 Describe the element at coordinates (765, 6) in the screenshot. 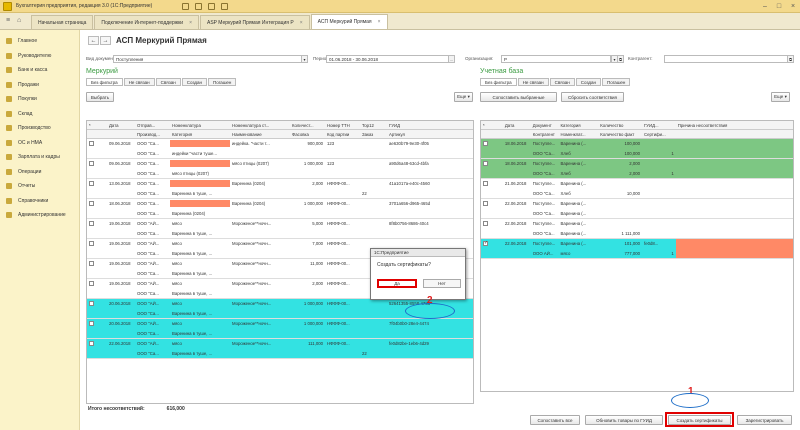

I see `minimize-icon: –` at that location.